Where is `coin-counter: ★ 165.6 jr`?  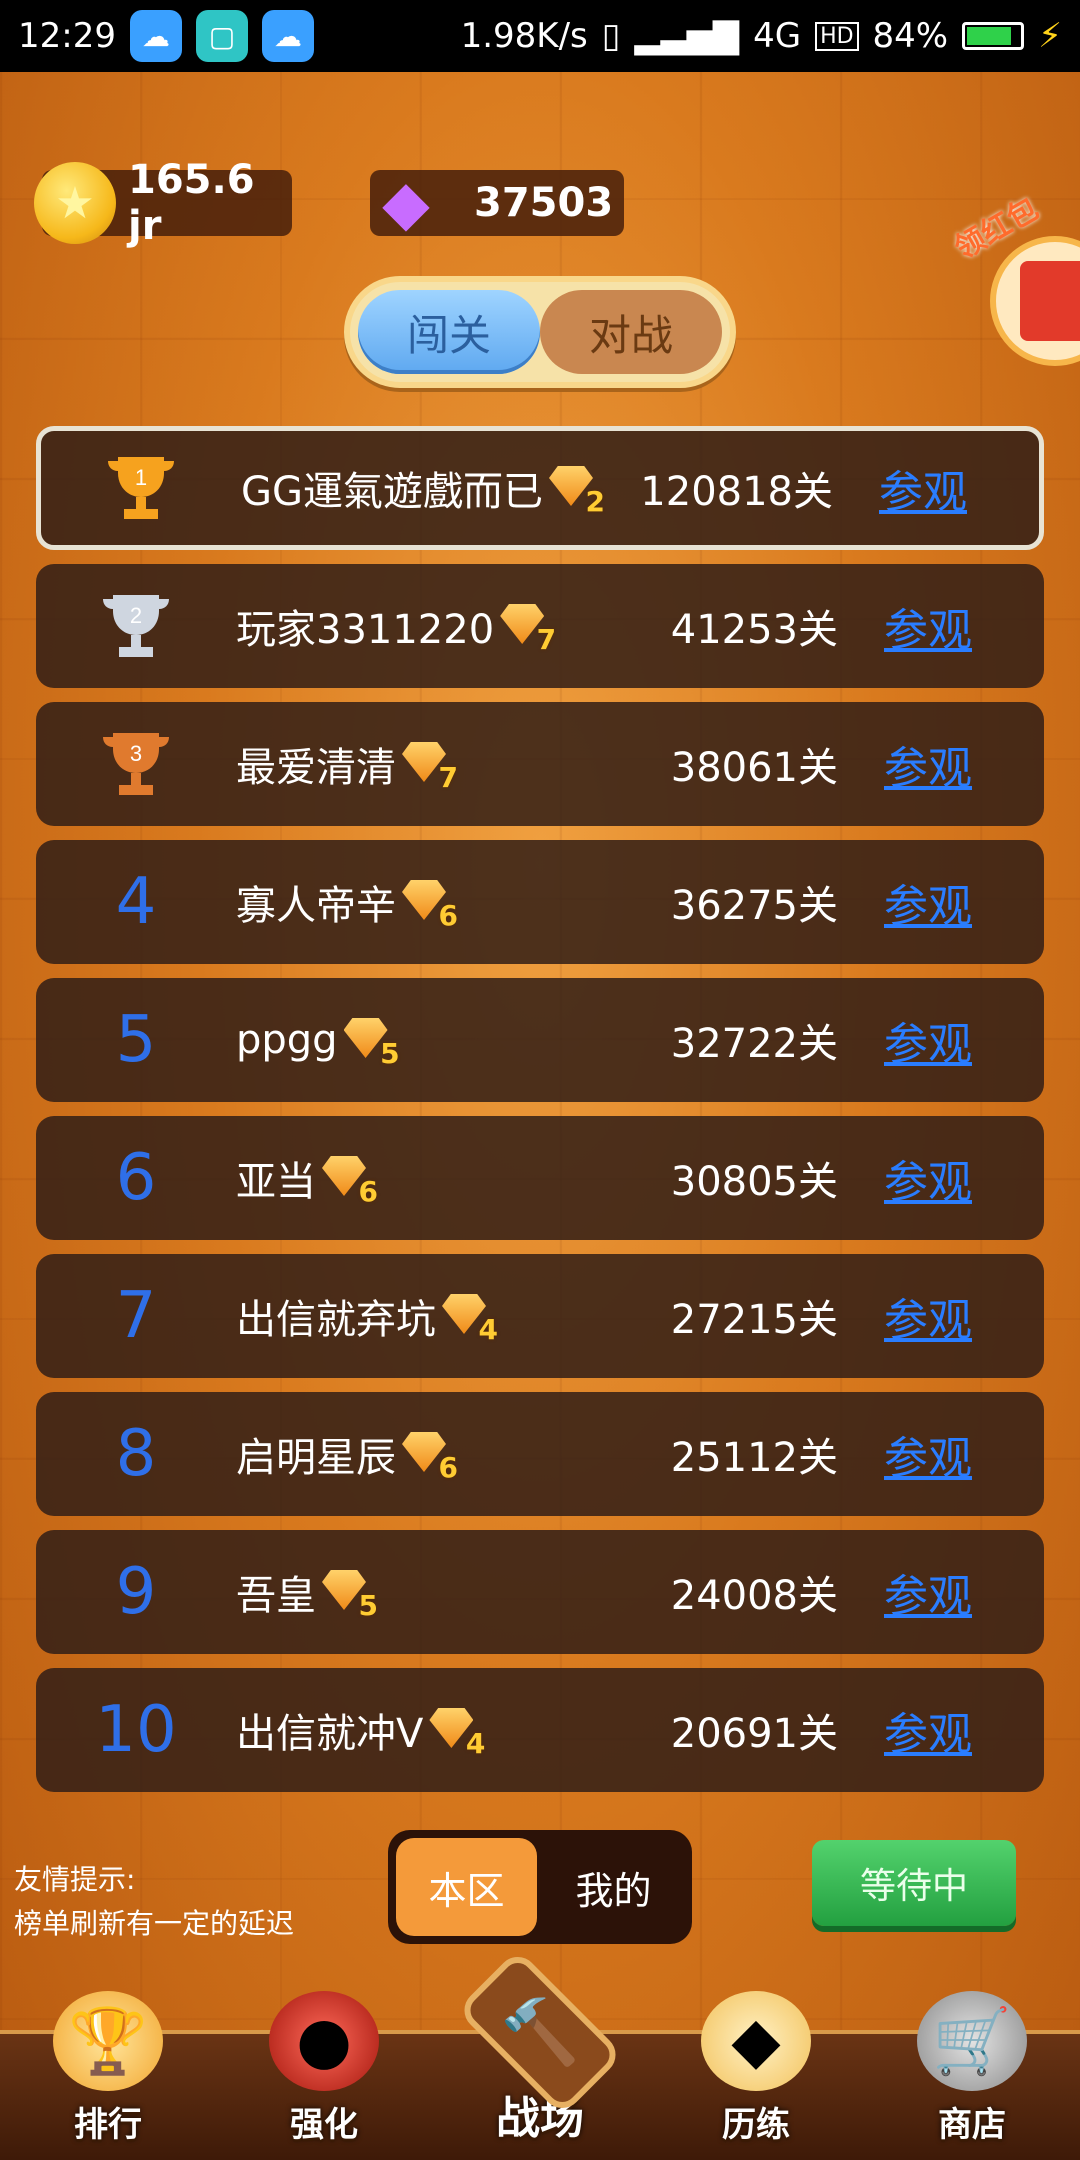 coin-counter: ★ 165.6 jr is located at coordinates (163, 203).